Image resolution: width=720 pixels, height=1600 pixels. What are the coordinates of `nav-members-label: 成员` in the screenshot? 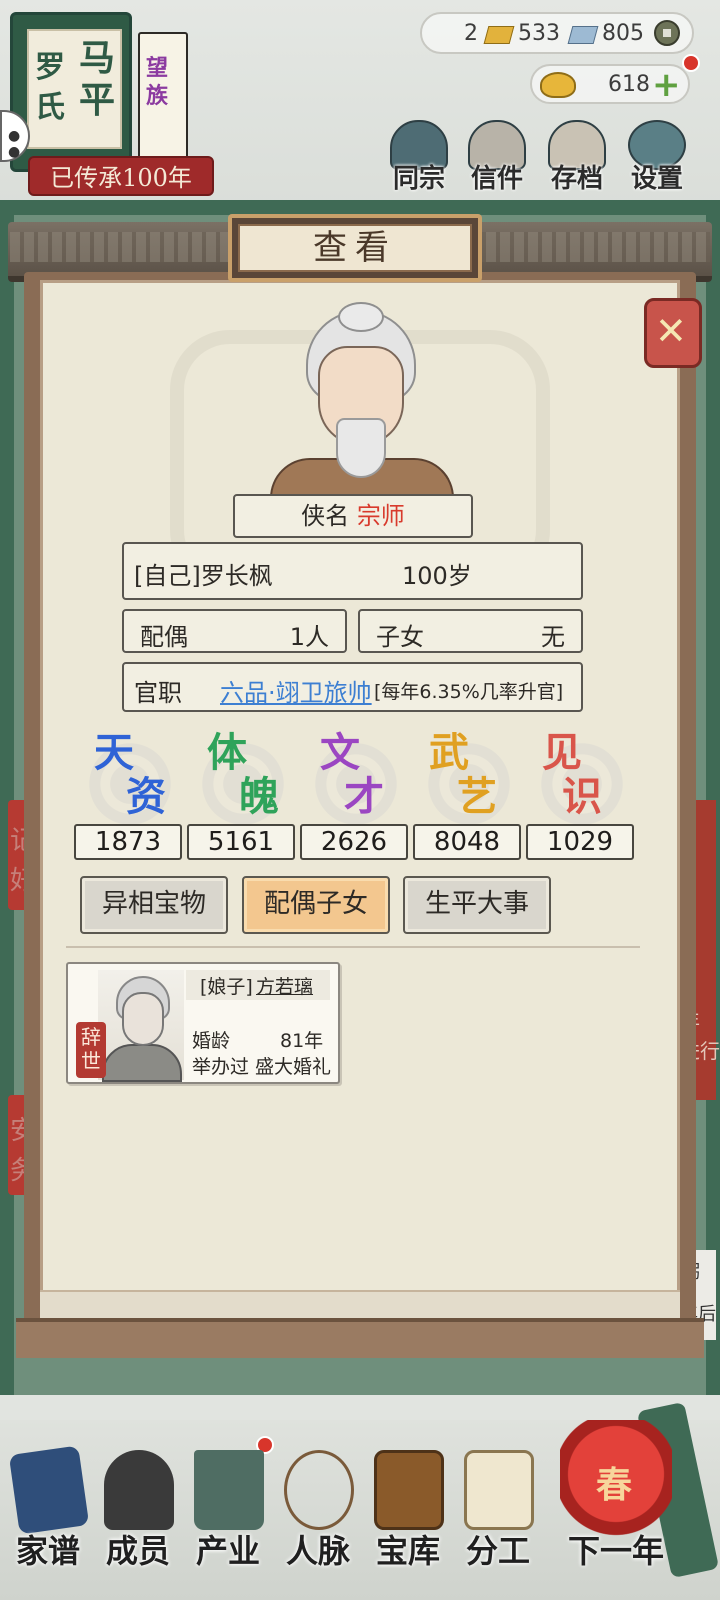 It's located at (137, 1551).